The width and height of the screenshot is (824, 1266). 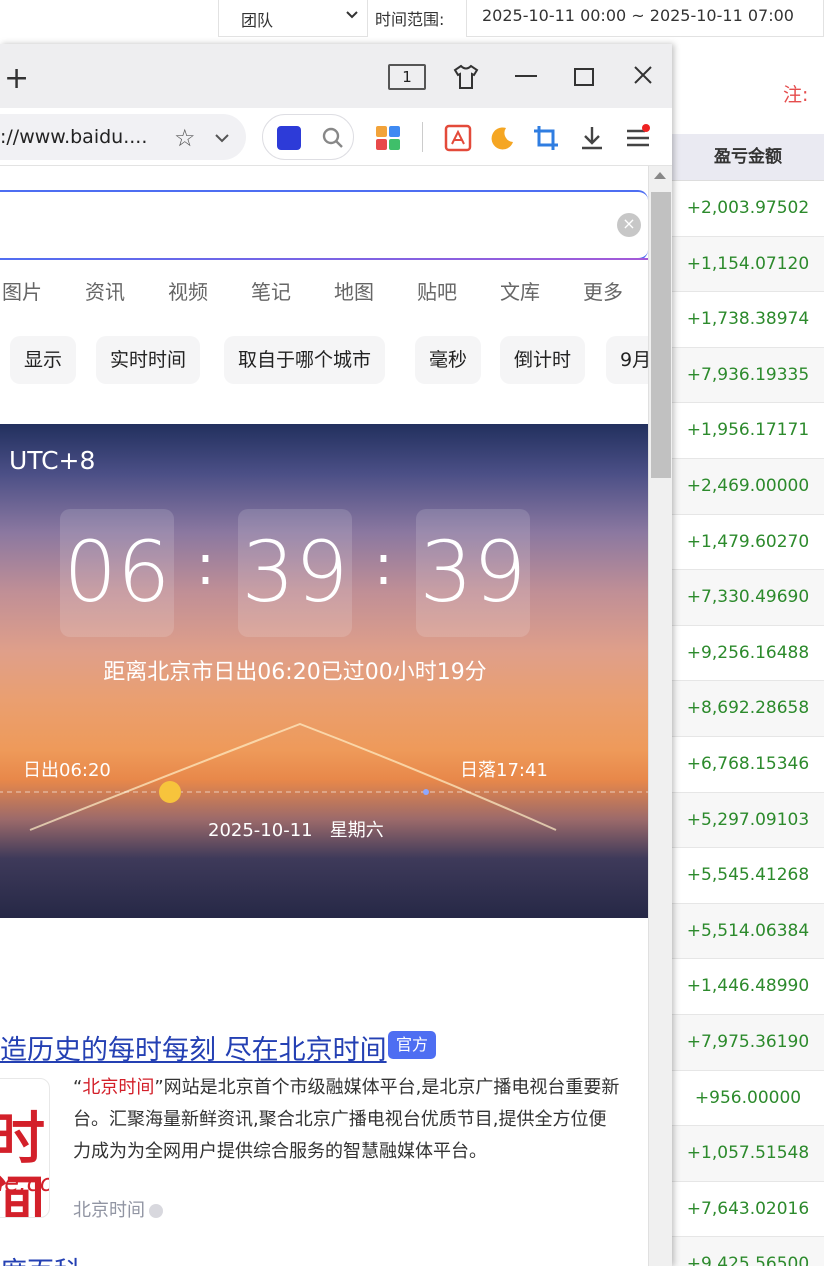 What do you see at coordinates (520, 290) in the screenshot?
I see `tab-wenku: 文库` at bounding box center [520, 290].